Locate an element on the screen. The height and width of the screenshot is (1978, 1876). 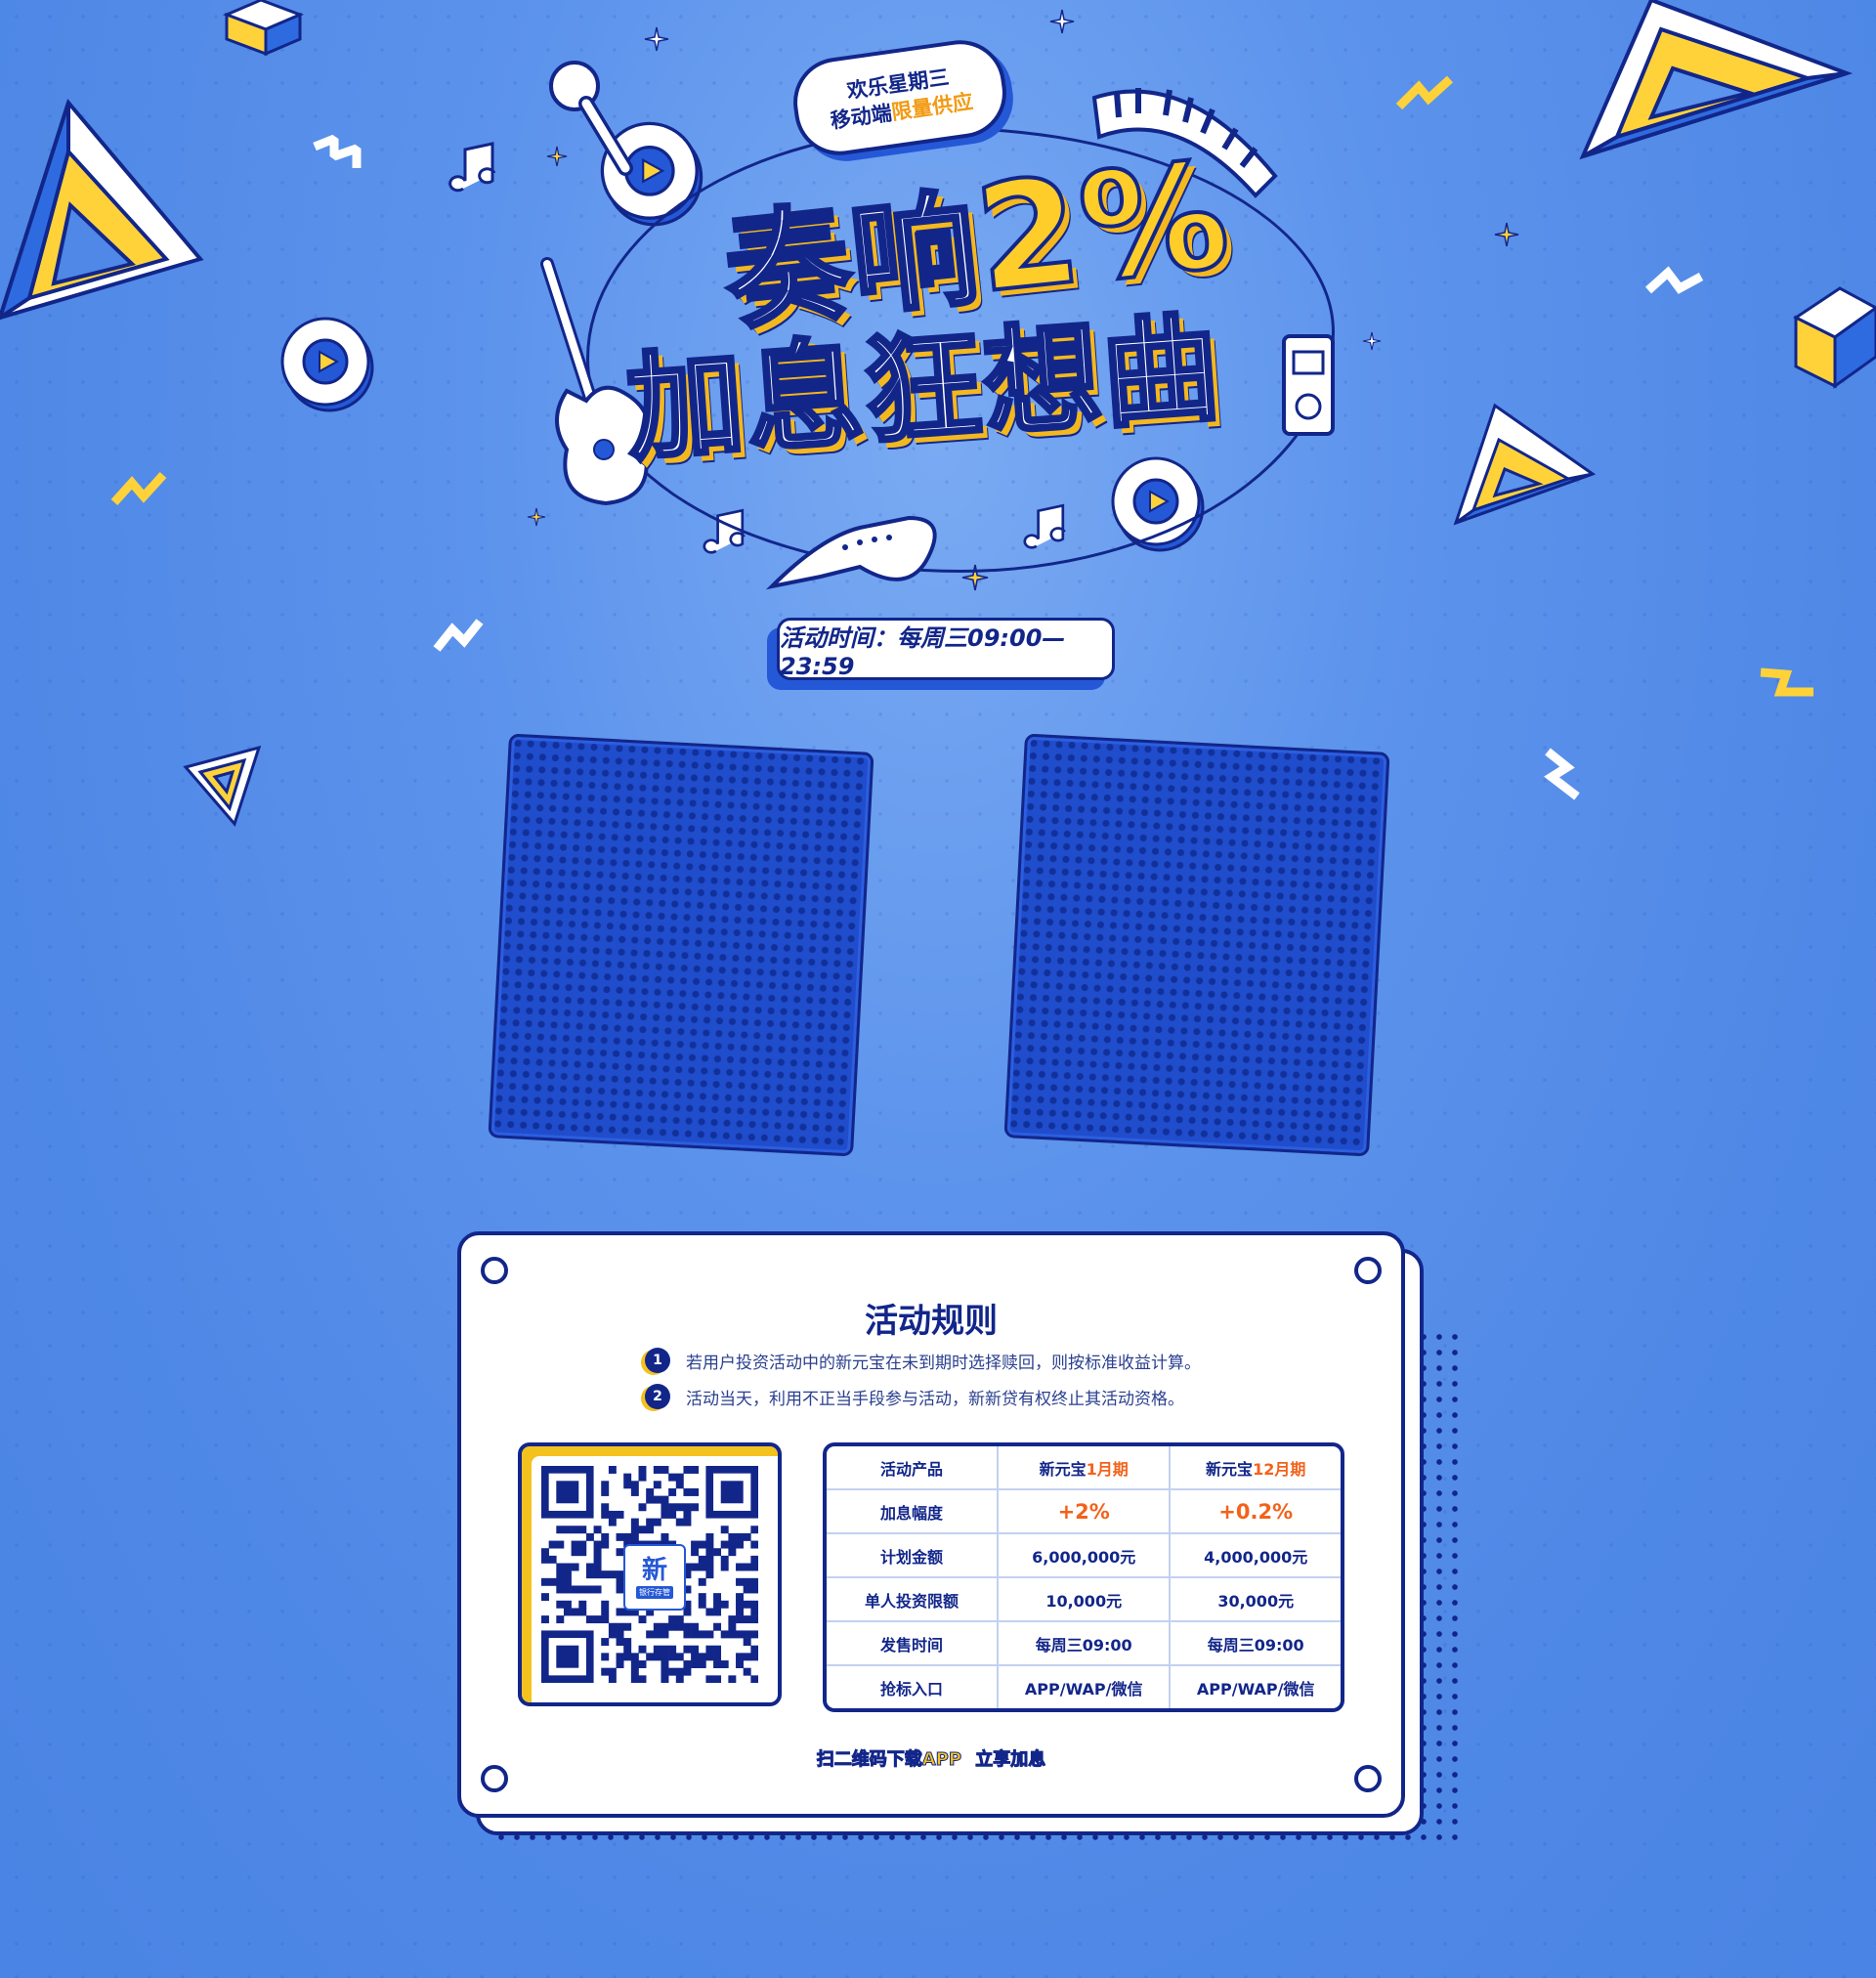
rule-item: 1 若用户投资活动中的新元宝在未到期时选择赎回，则按标准收益计算。 is located at coordinates (923, 1360).